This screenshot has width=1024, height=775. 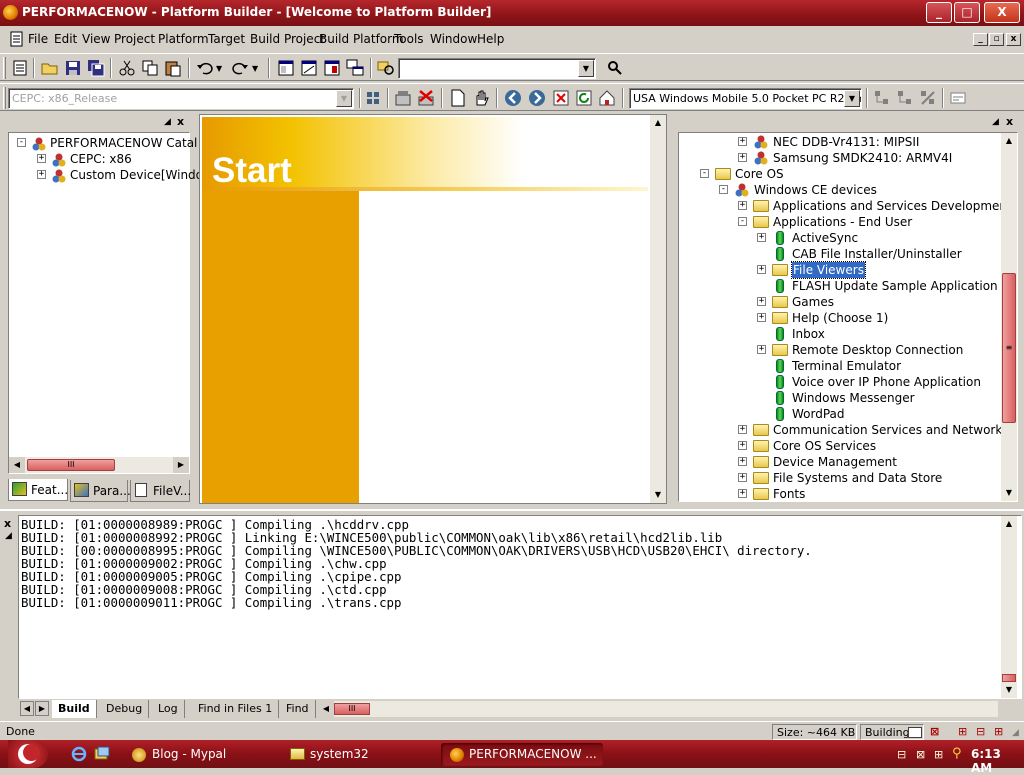 I want to click on refresh-icon, so click(x=584, y=98).